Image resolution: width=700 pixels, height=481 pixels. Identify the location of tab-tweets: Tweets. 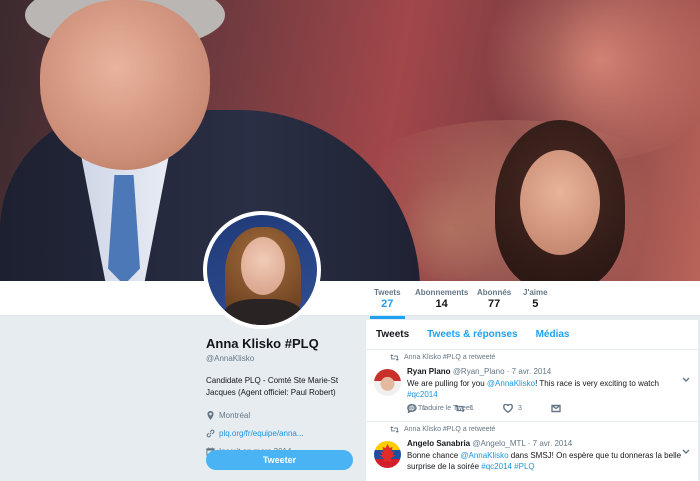
(392, 334).